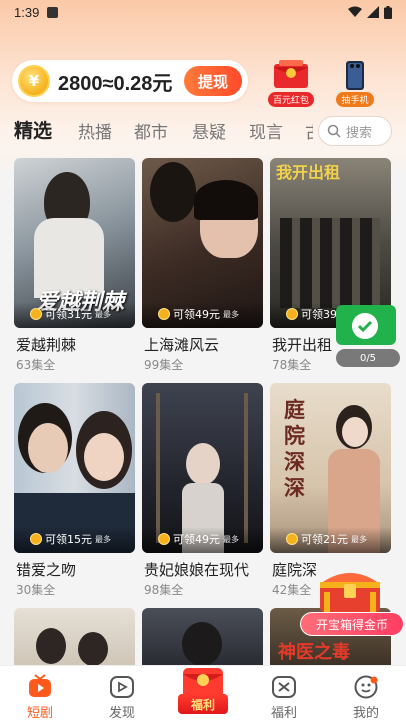  I want to click on nav-label: 发现, so click(121, 713).